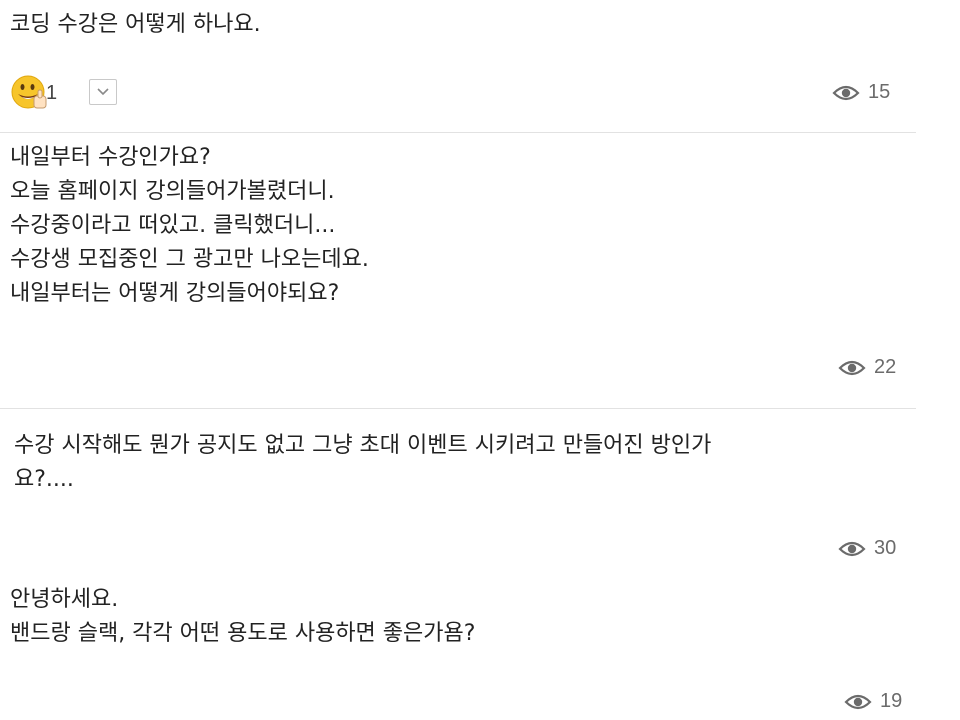  I want to click on view-count: 19, so click(873, 701).